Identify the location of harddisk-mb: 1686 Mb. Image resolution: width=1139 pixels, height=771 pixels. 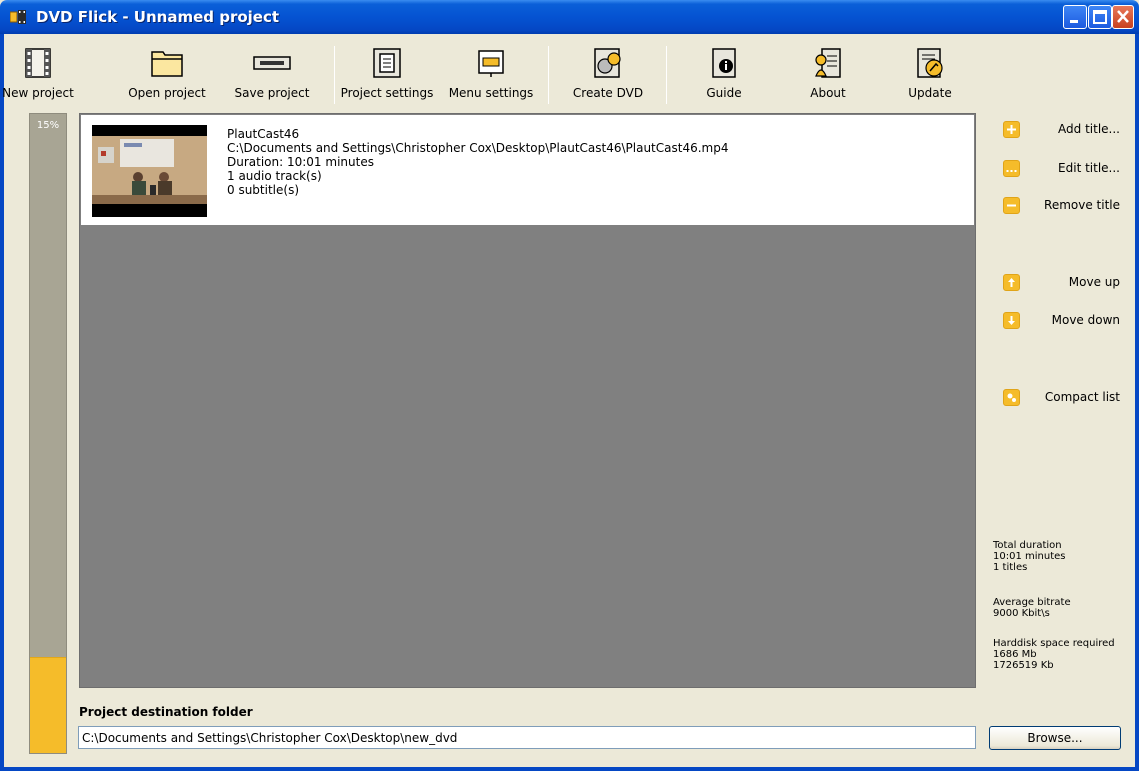
(1015, 654).